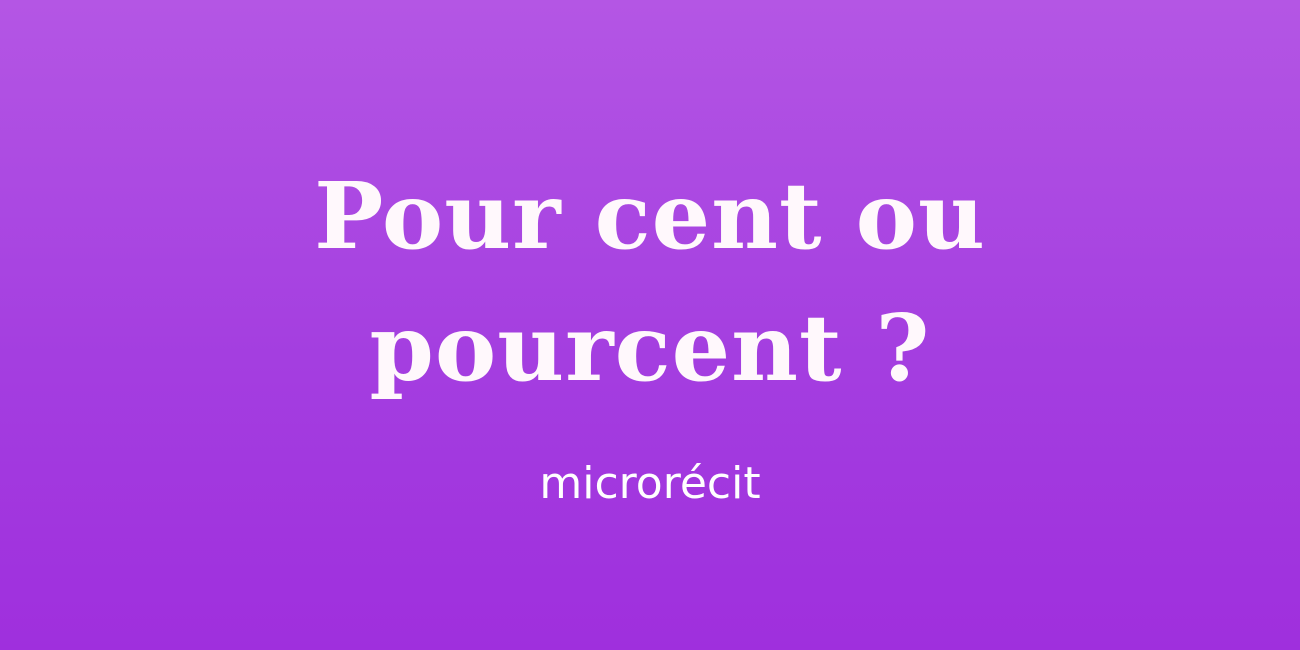 Image resolution: width=1300 pixels, height=650 pixels. Describe the element at coordinates (650, 483) in the screenshot. I see `subtitle: microrécit` at that location.